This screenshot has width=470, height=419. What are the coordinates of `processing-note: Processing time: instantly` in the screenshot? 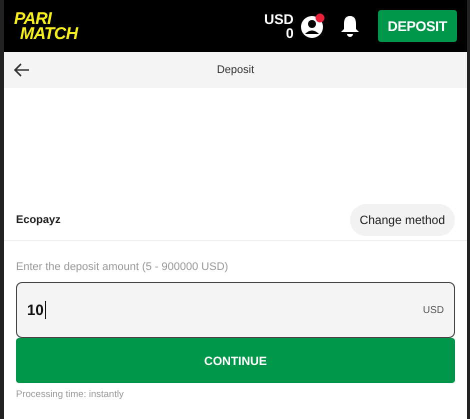 It's located at (70, 394).